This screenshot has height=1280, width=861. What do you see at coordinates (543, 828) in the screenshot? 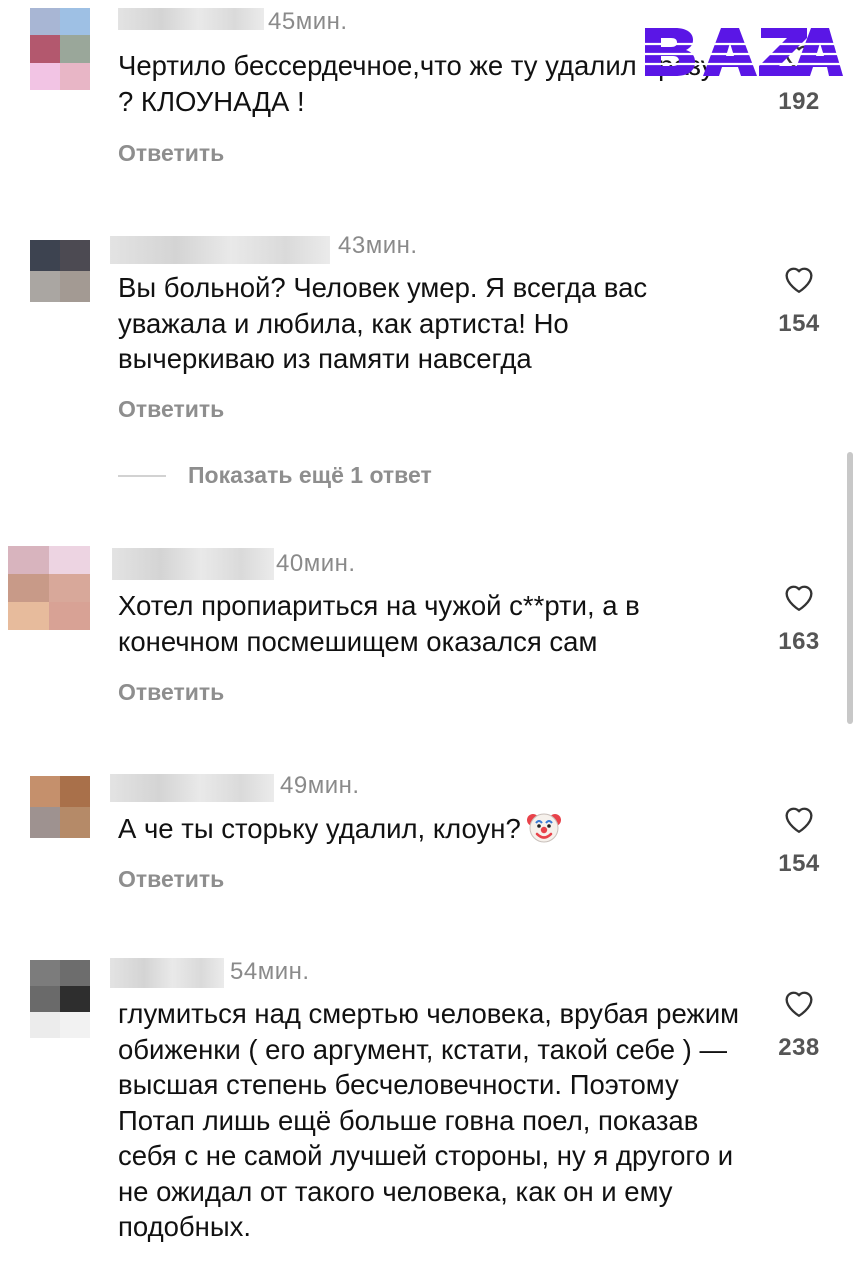
I see `clown-face-icon` at bounding box center [543, 828].